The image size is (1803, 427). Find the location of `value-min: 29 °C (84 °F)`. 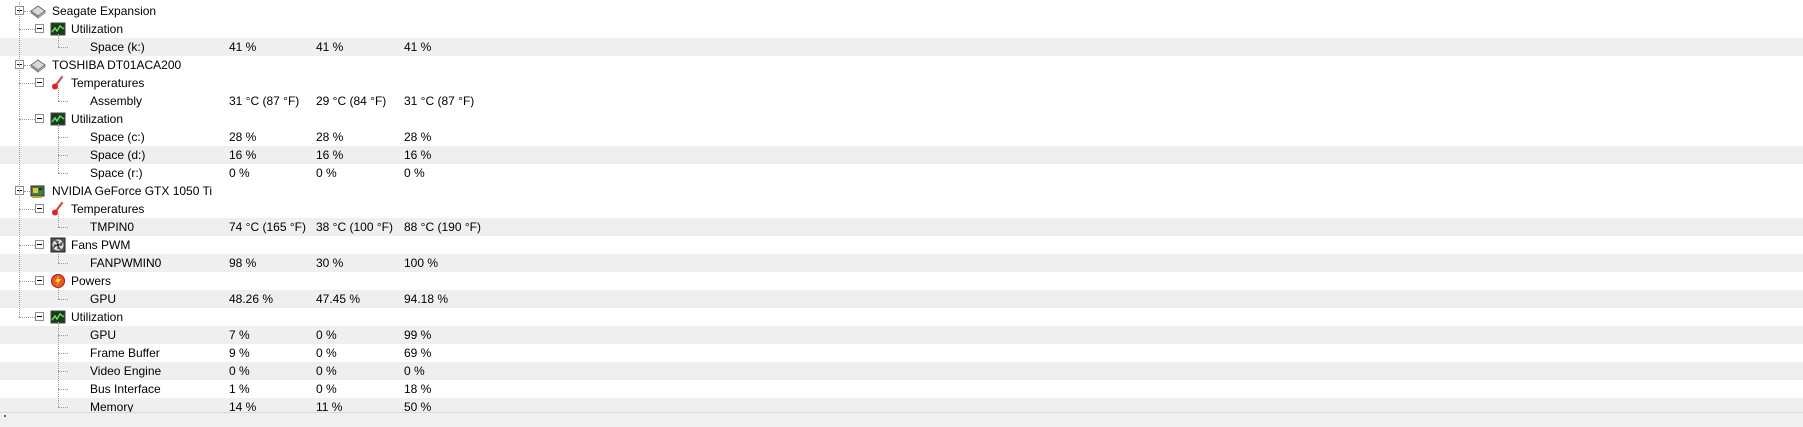

value-min: 29 °C (84 °F) is located at coordinates (351, 101).